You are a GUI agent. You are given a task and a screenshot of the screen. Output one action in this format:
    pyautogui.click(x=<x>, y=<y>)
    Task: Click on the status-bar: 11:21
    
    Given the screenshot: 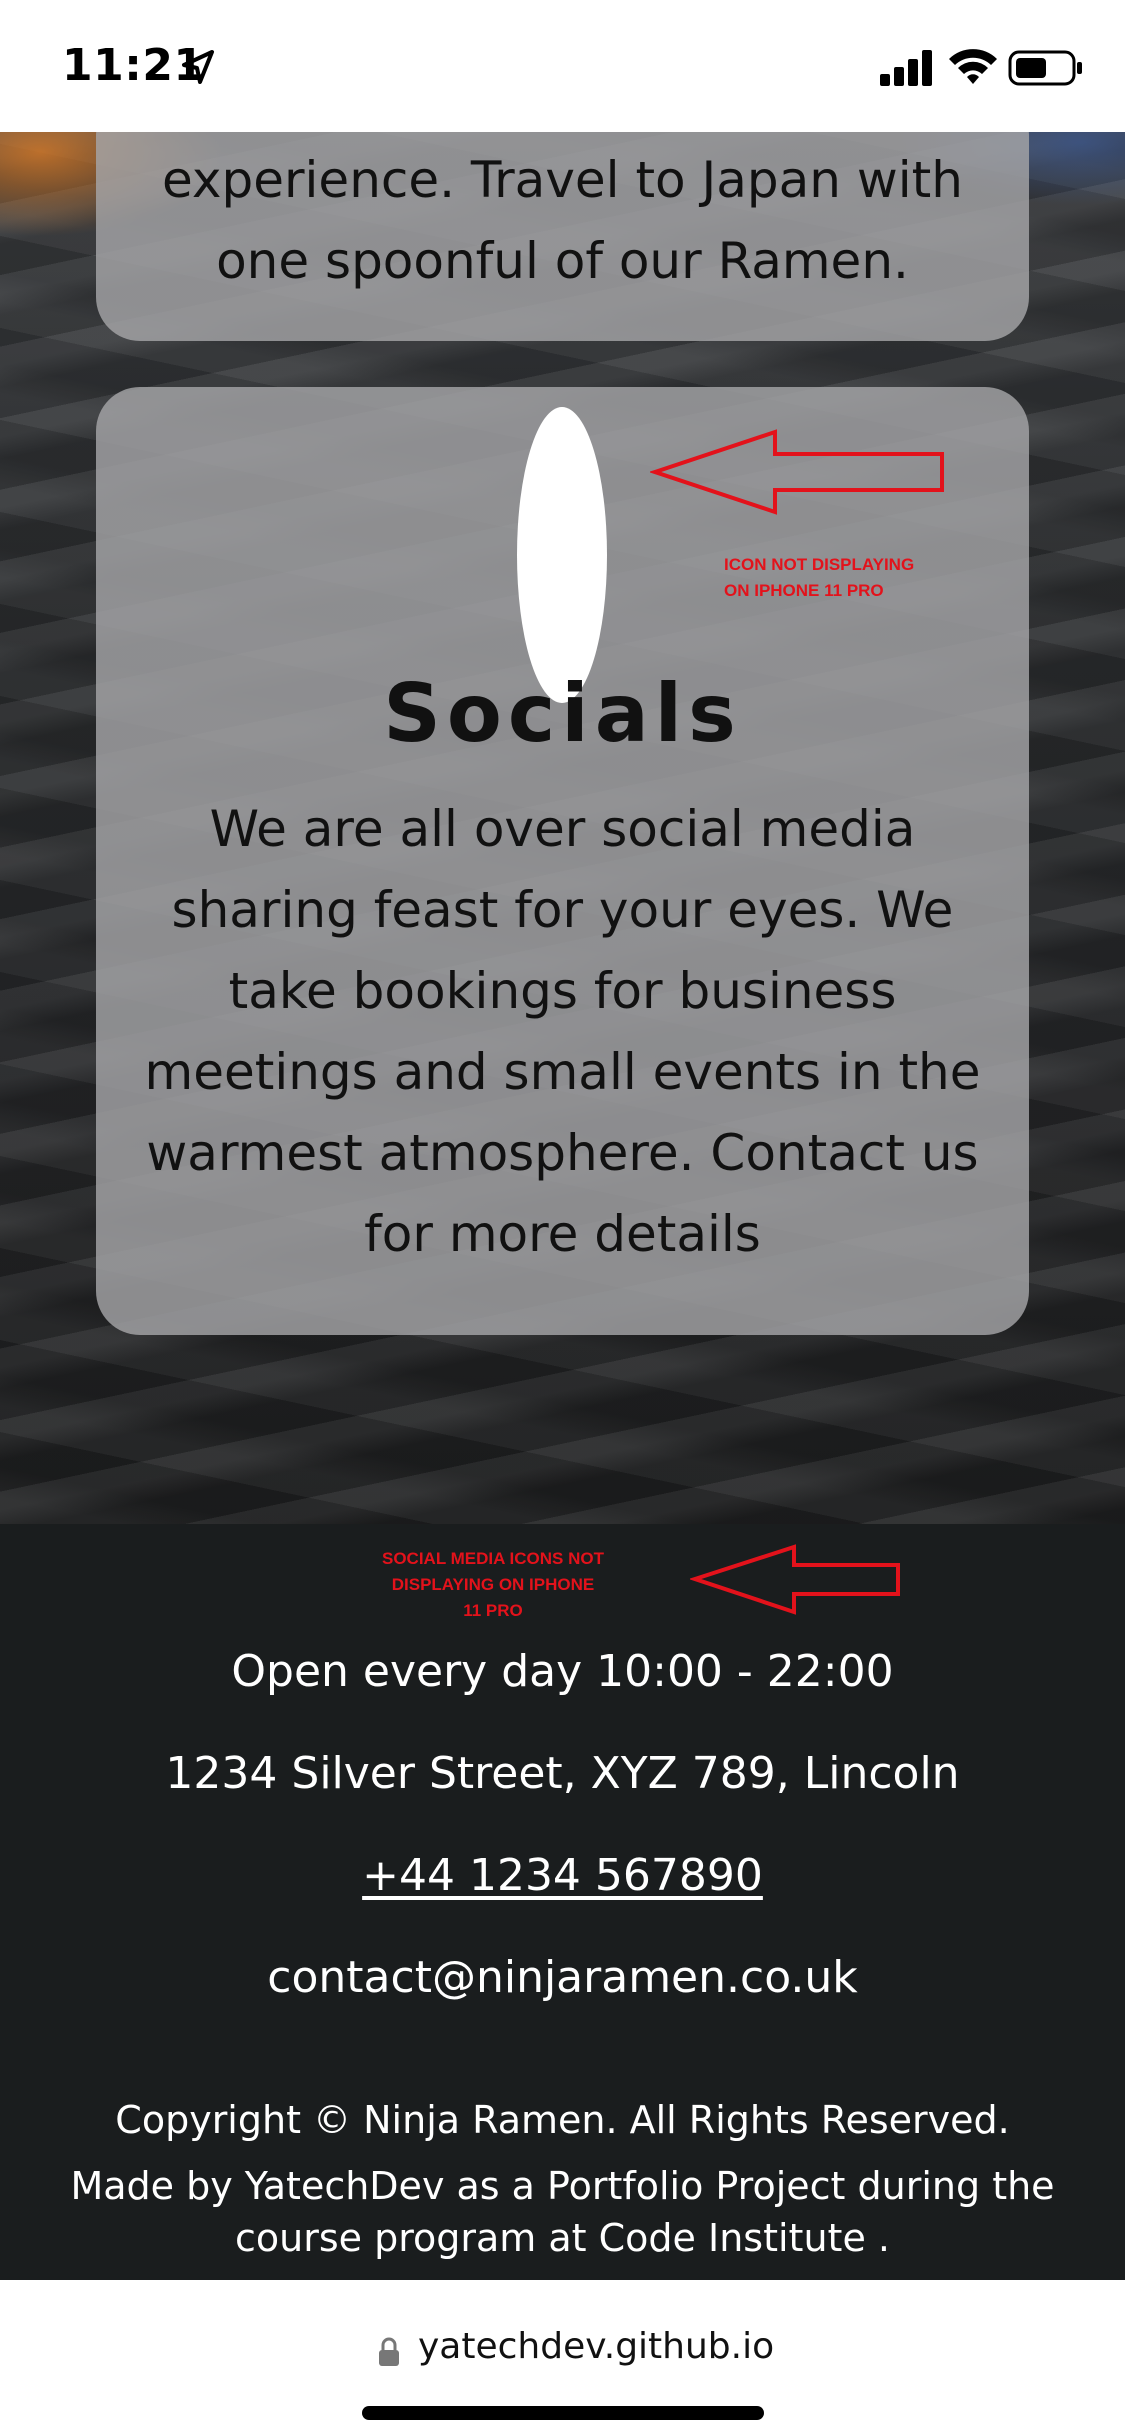 What is the action you would take?
    pyautogui.click(x=562, y=66)
    